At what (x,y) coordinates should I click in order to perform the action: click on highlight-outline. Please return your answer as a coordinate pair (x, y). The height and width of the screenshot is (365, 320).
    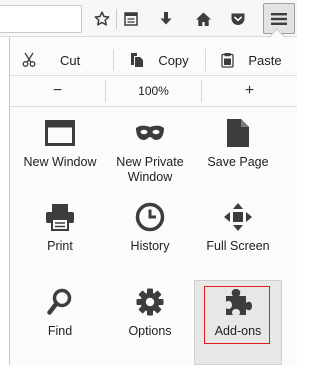
    Looking at the image, I should click on (237, 315).